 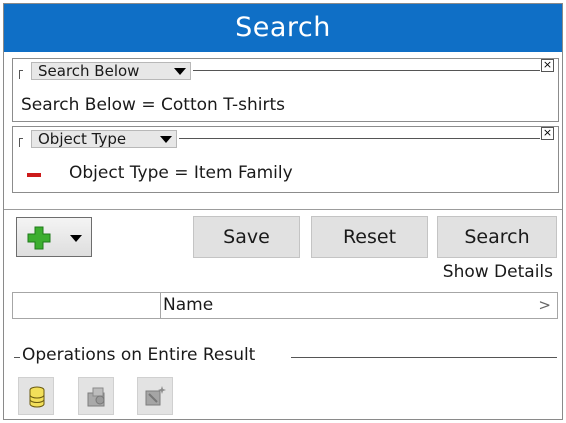 What do you see at coordinates (39, 238) in the screenshot?
I see `green-plus-icon` at bounding box center [39, 238].